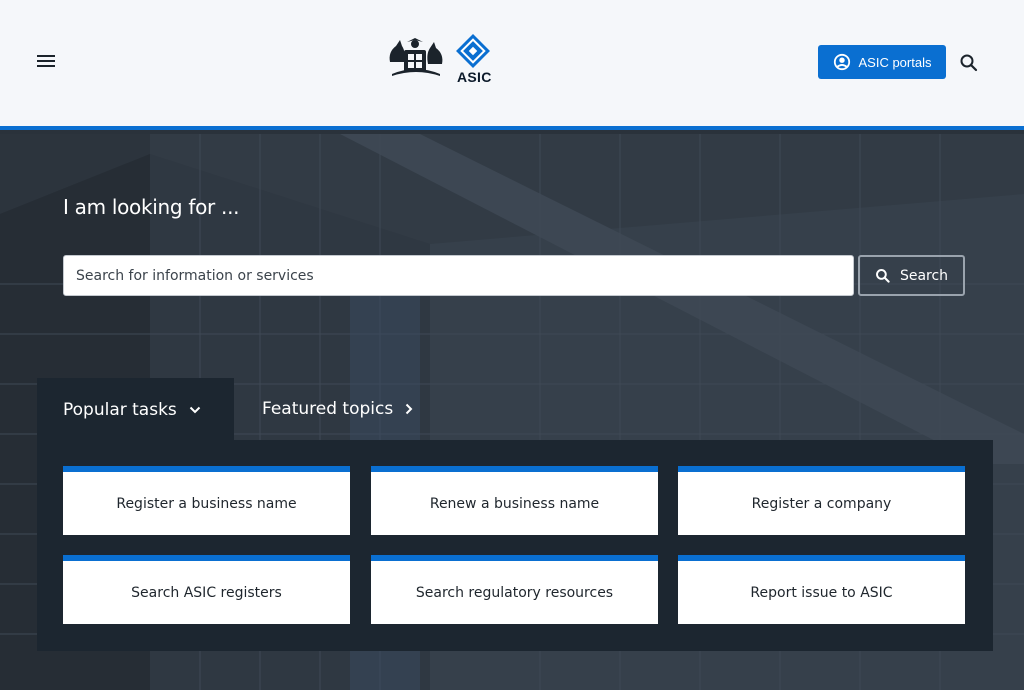 The width and height of the screenshot is (1024, 690). What do you see at coordinates (195, 410) in the screenshot?
I see `chevron-down-icon` at bounding box center [195, 410].